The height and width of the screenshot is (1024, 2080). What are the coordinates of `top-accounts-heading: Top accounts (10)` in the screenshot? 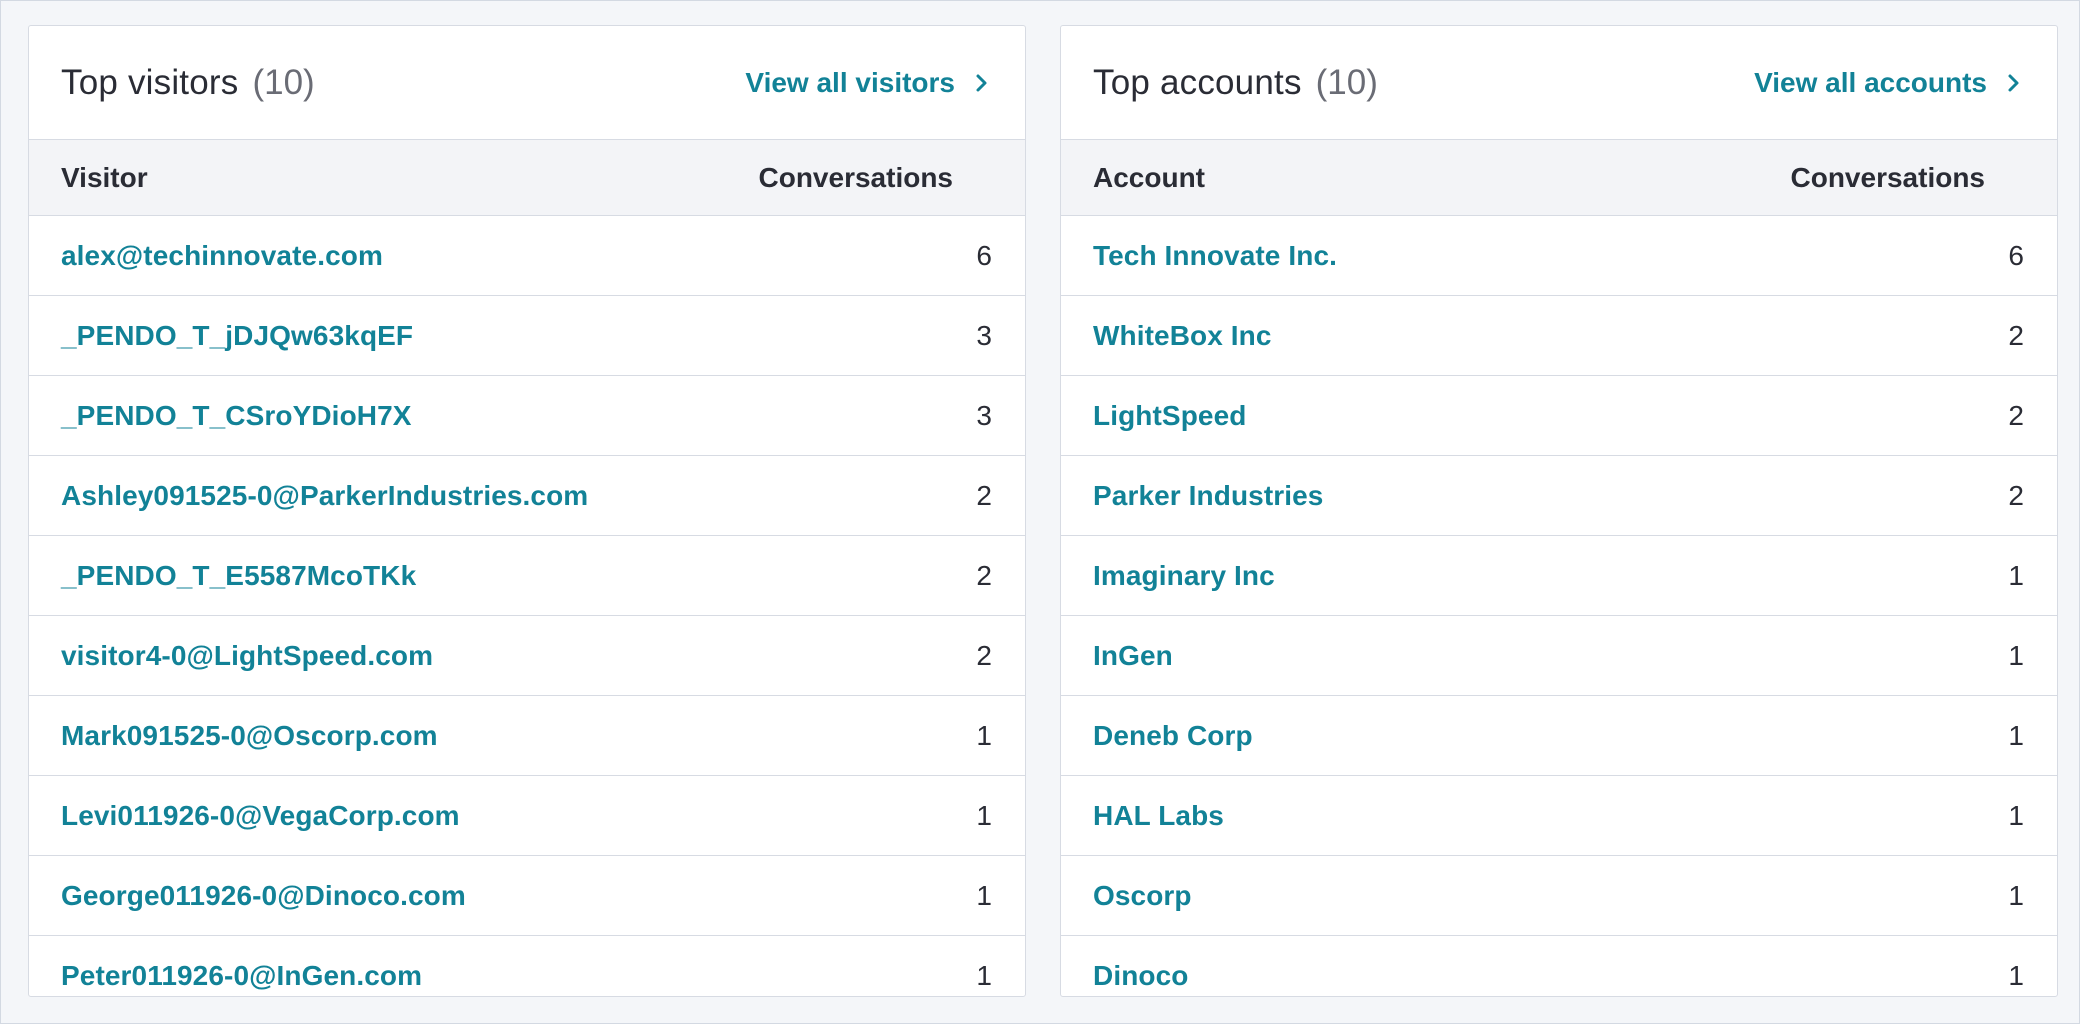 It's located at (1235, 83).